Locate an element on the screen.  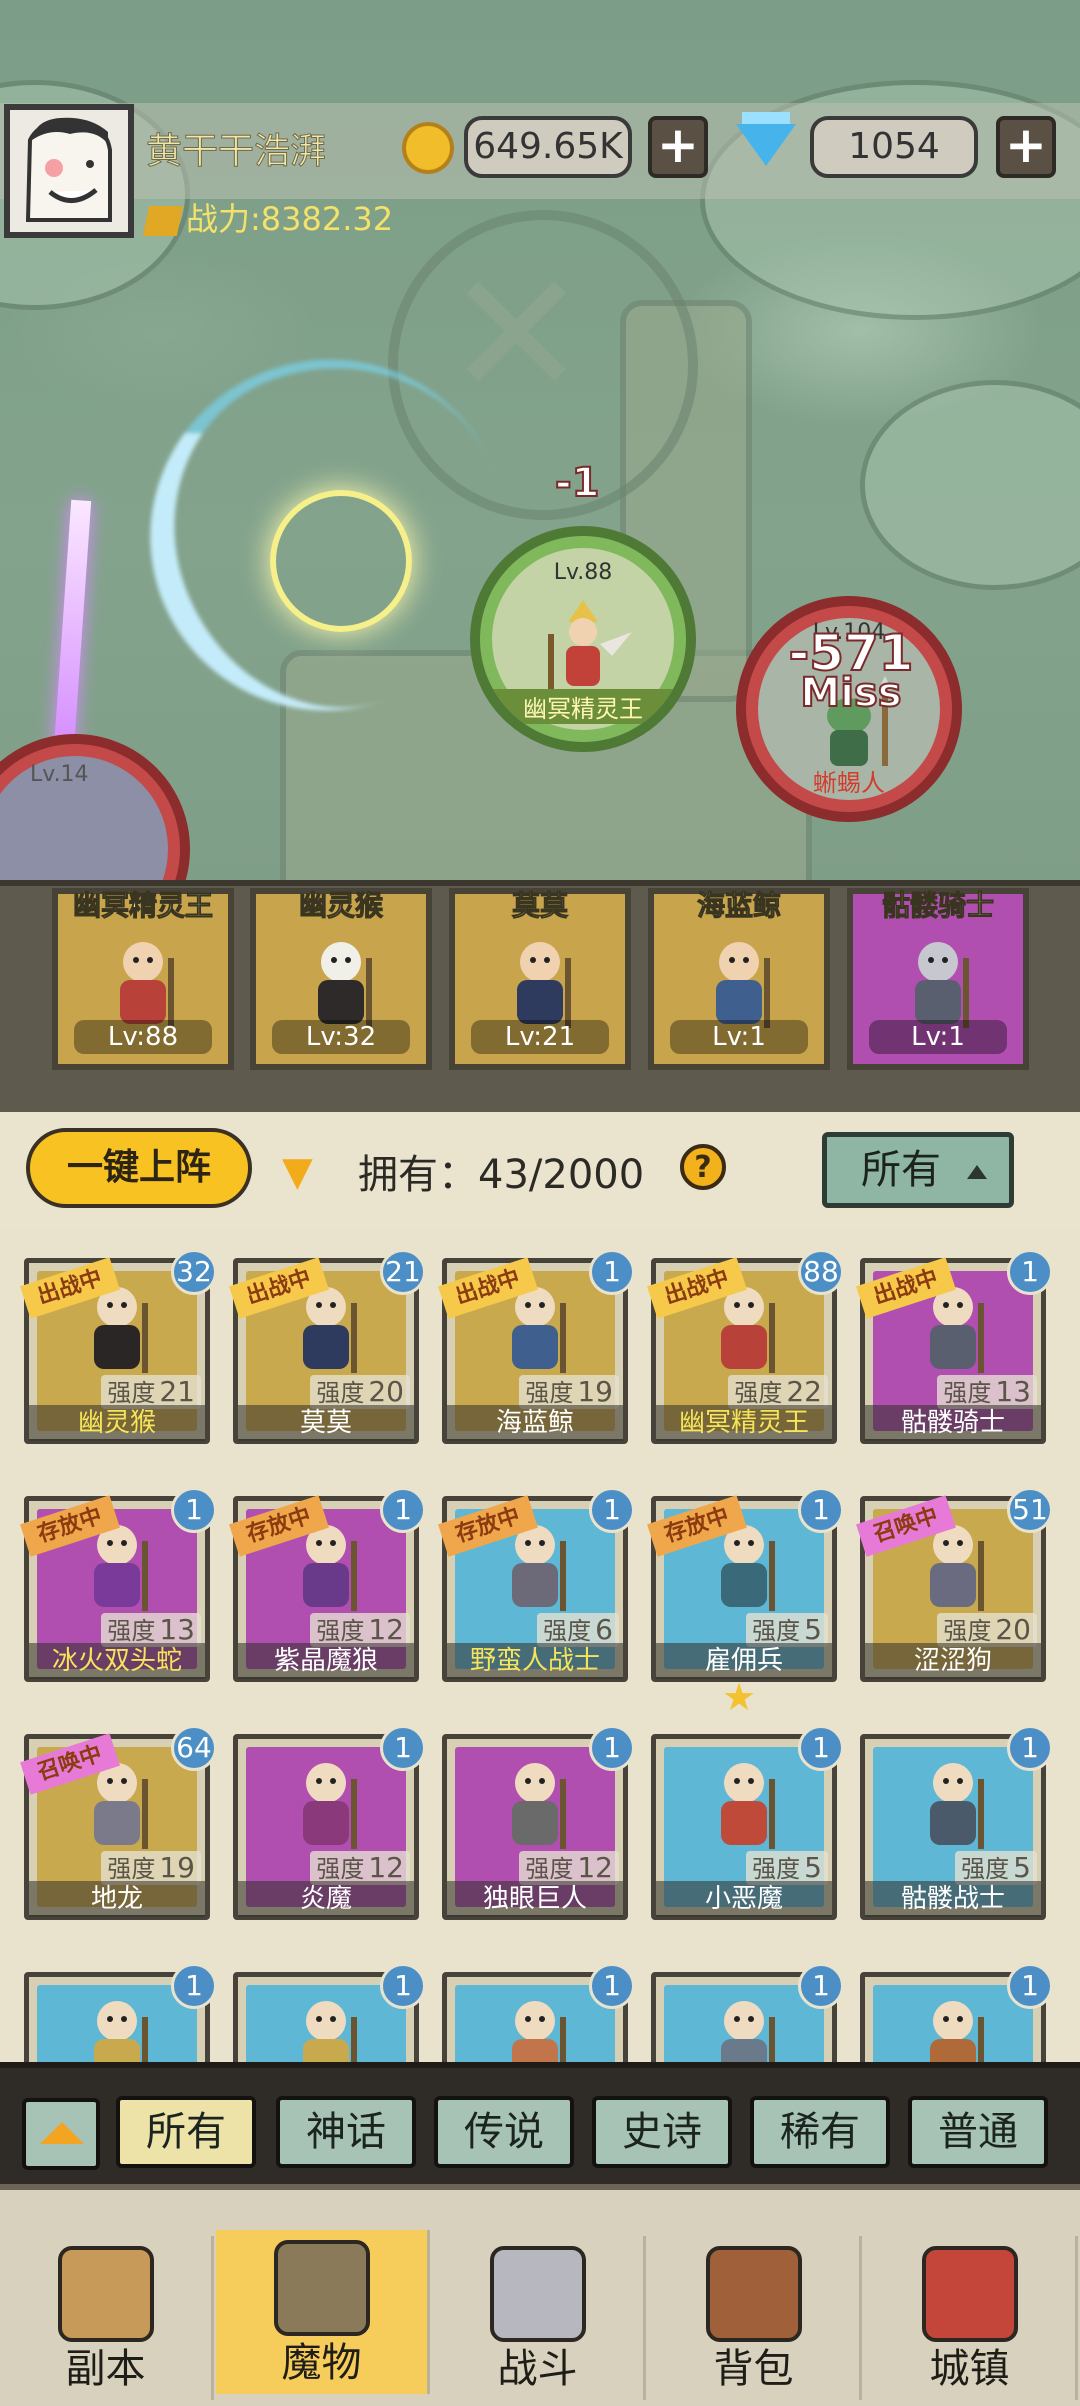
strength-value: 强度 21 is located at coordinates (151, 1392).